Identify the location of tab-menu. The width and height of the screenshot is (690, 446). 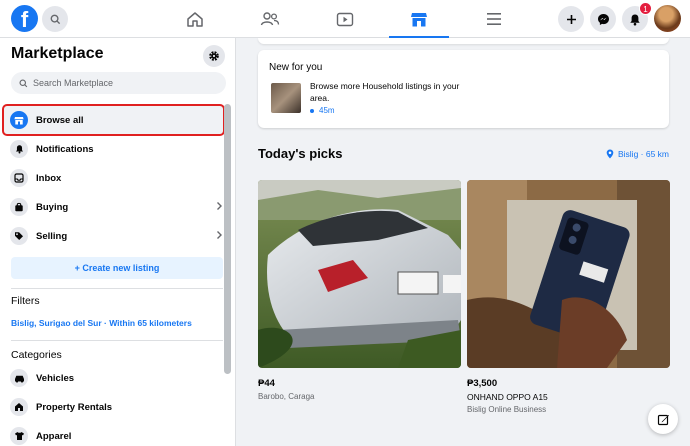
(494, 19).